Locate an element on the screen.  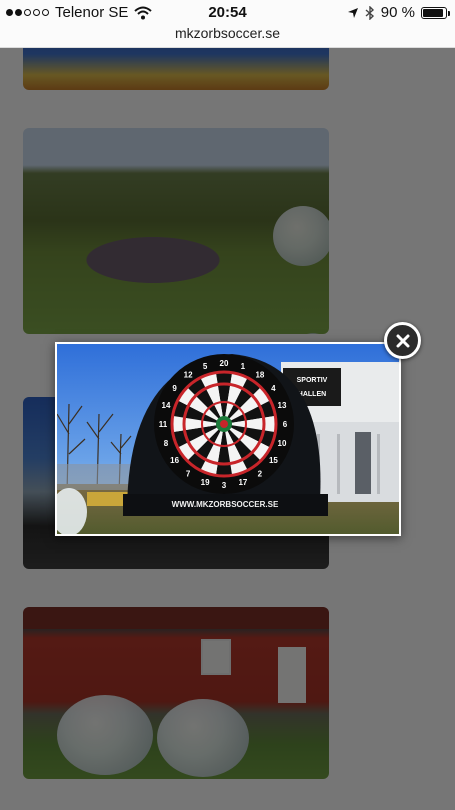
dartboard-number: 16 is located at coordinates (174, 460).